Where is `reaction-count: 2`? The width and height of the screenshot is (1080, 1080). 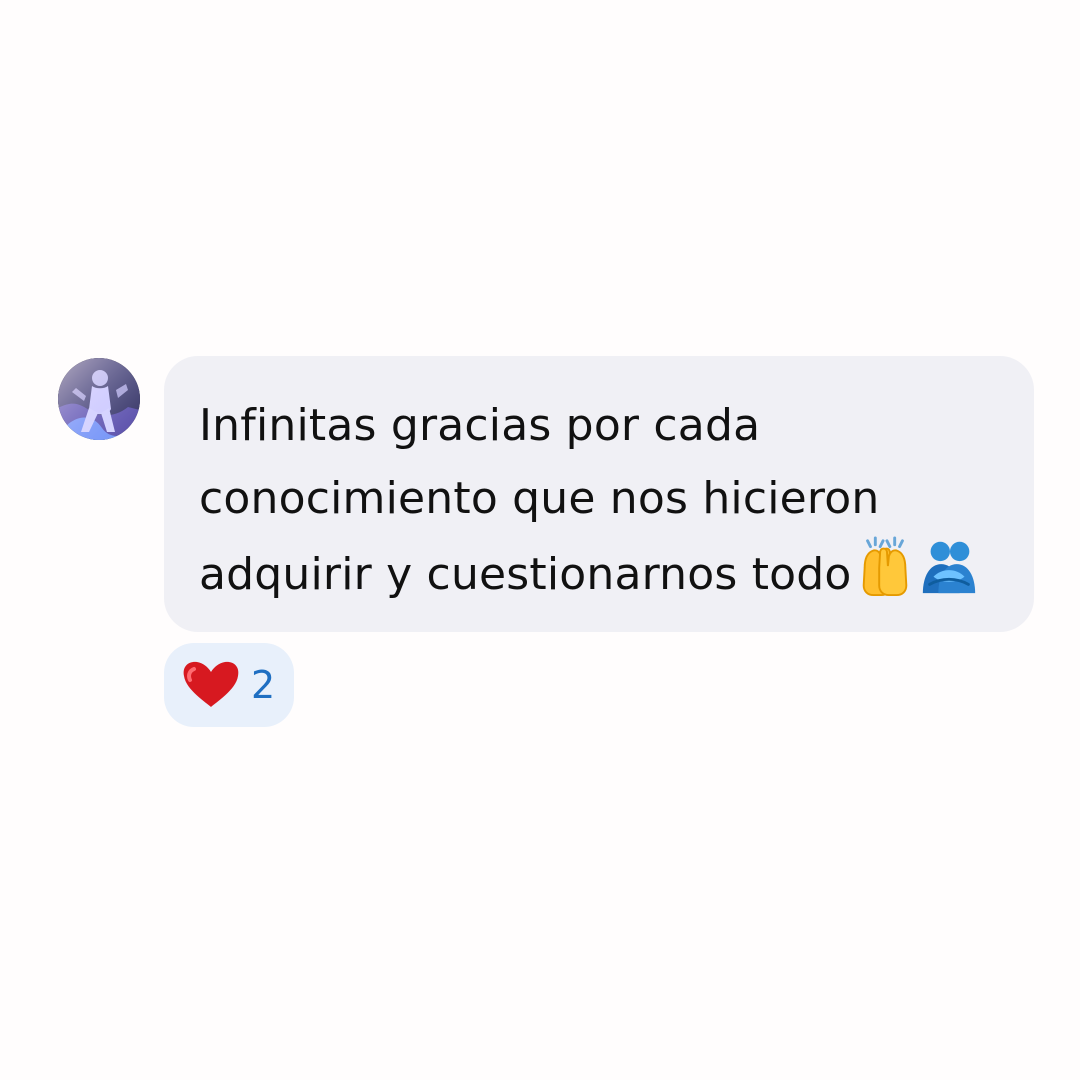 reaction-count: 2 is located at coordinates (263, 685).